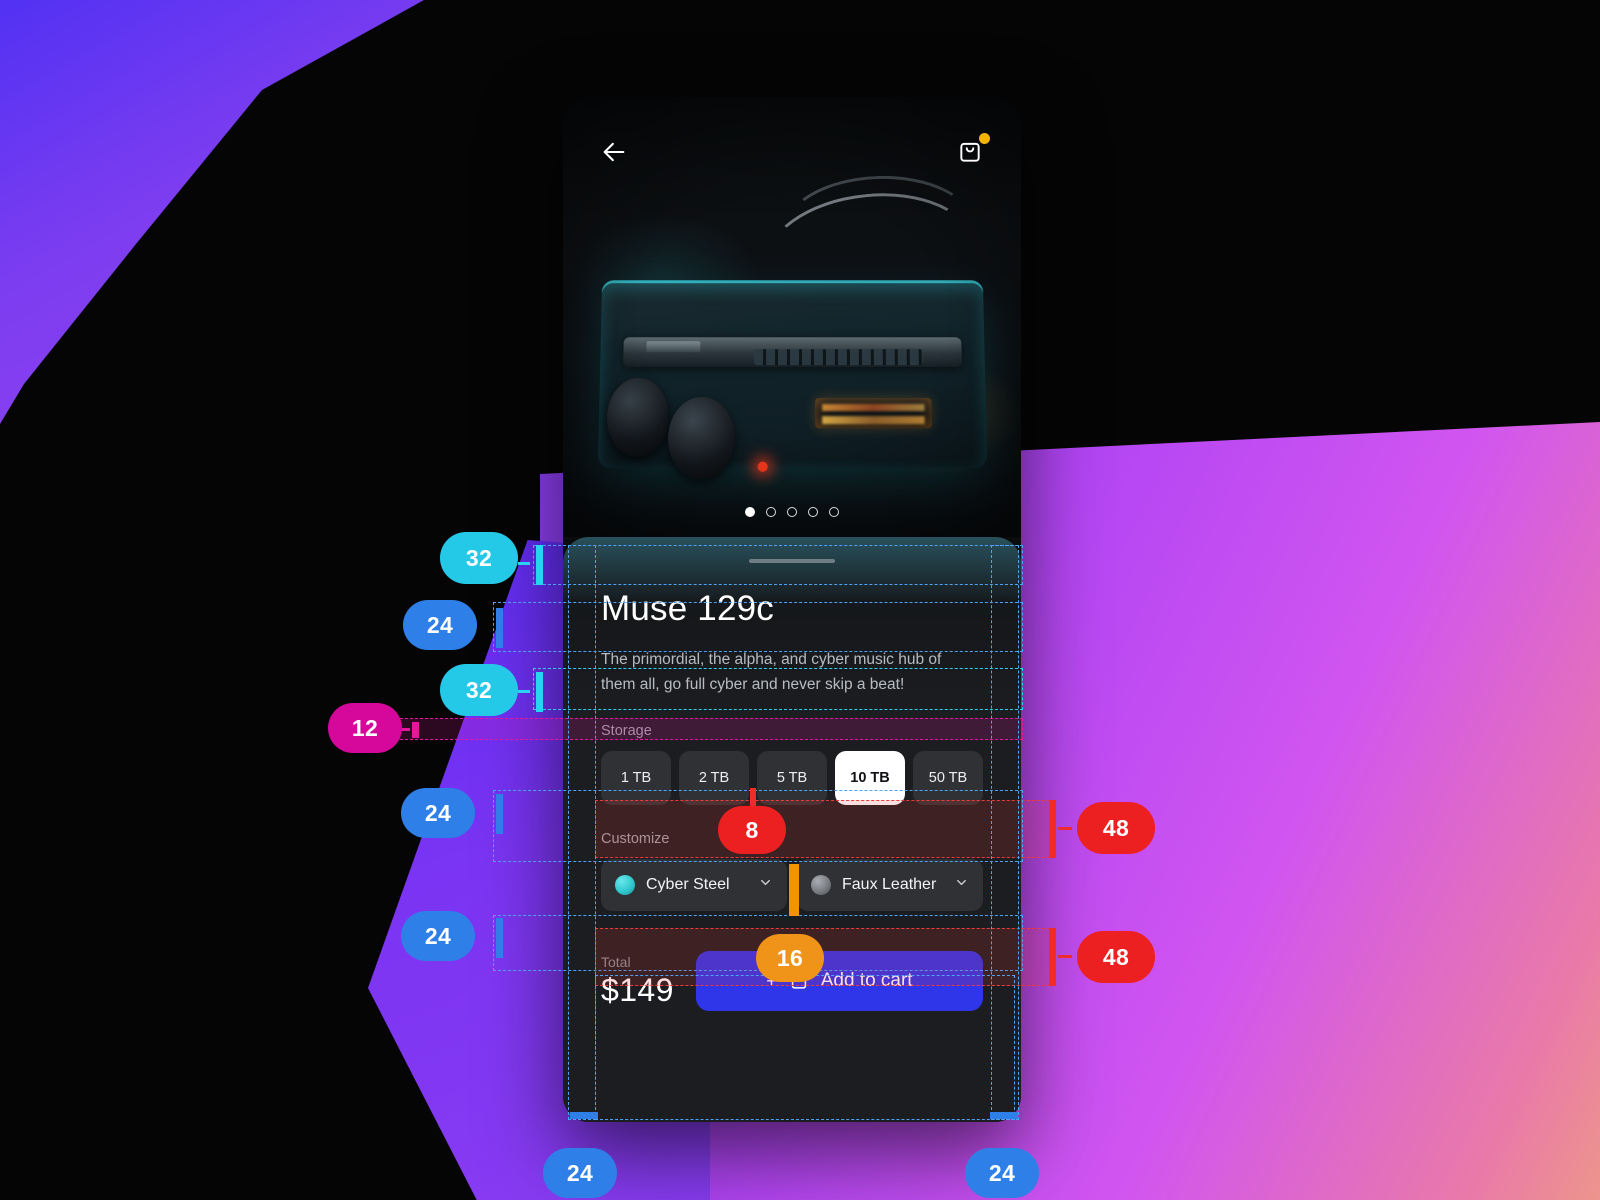  Describe the element at coordinates (948, 778) in the screenshot. I see `storage-option-50tb: 50 TB` at that location.